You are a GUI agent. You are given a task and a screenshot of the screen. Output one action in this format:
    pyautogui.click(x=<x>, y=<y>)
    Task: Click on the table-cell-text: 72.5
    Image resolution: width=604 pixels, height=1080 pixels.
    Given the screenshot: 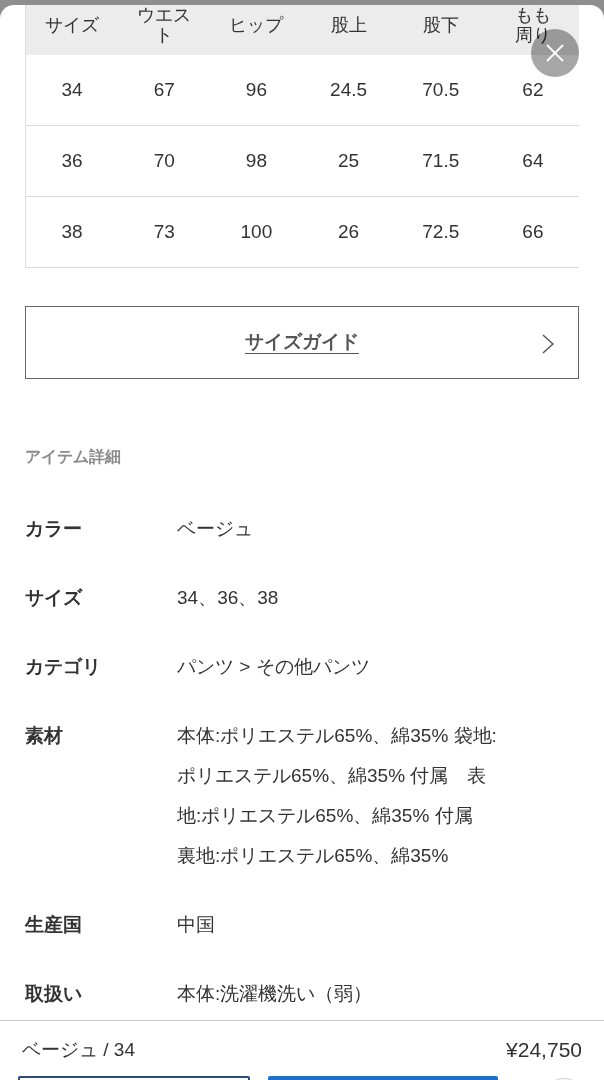 What is the action you would take?
    pyautogui.click(x=441, y=231)
    